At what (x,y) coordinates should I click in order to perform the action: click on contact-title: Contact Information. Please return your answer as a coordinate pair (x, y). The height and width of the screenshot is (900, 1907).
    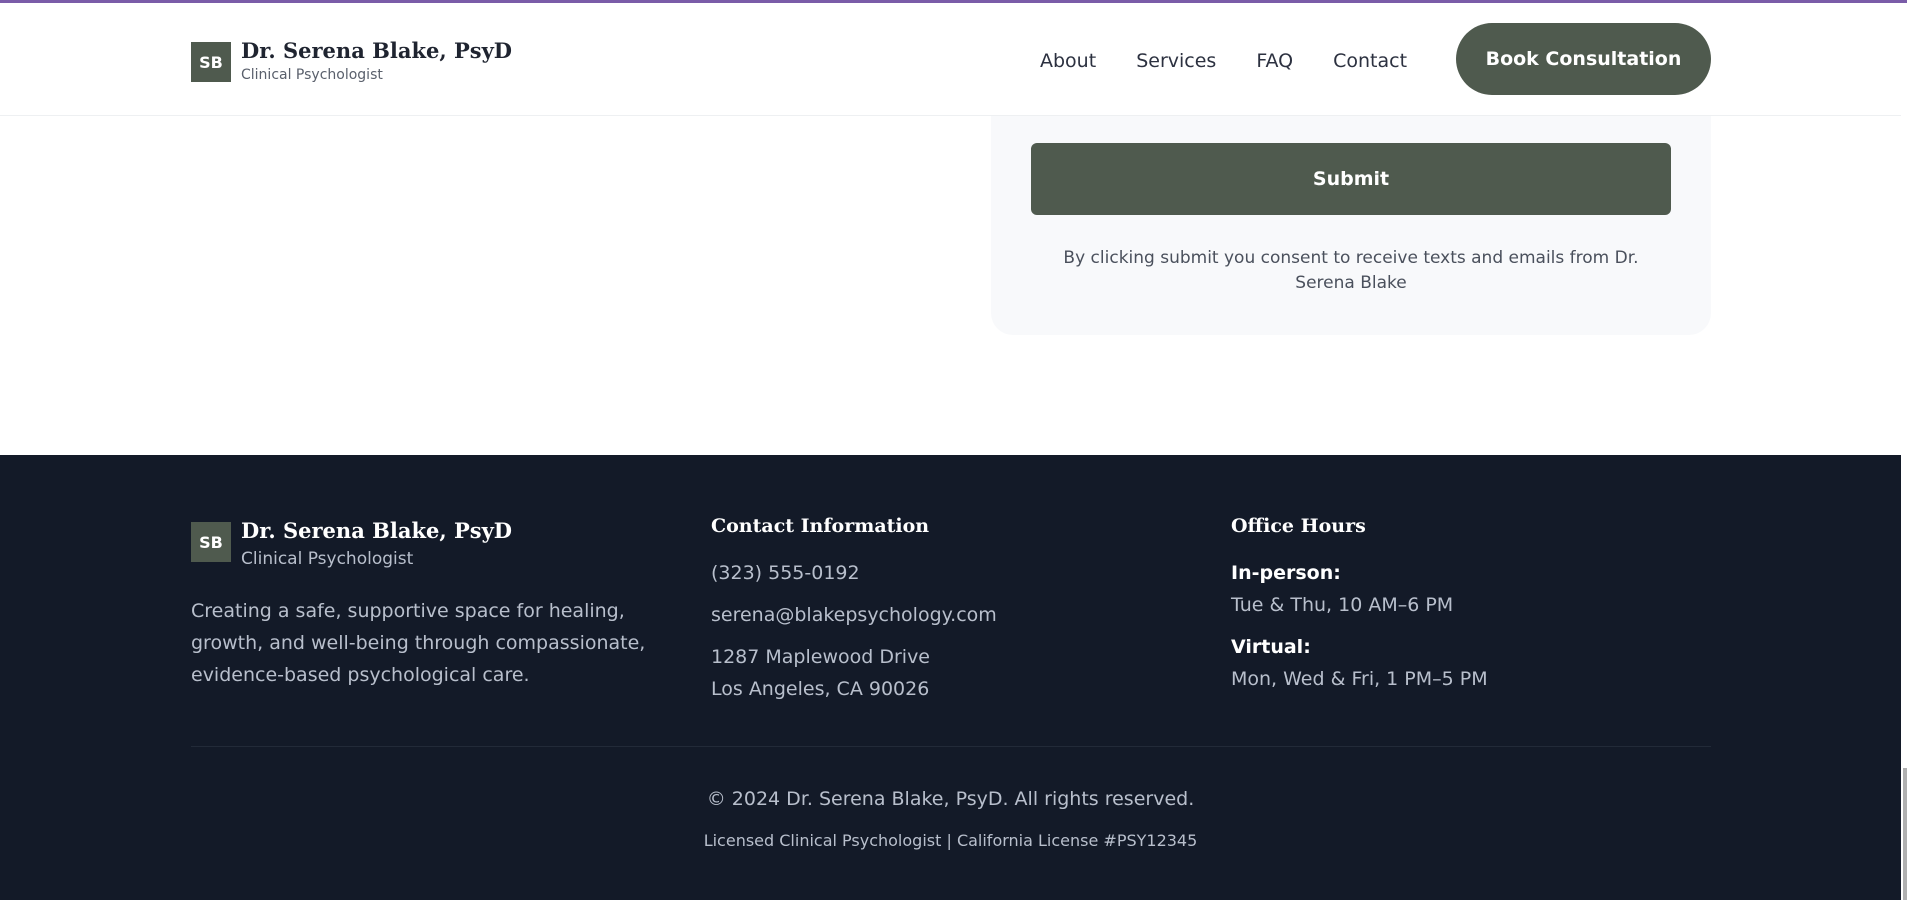
    Looking at the image, I should click on (820, 526).